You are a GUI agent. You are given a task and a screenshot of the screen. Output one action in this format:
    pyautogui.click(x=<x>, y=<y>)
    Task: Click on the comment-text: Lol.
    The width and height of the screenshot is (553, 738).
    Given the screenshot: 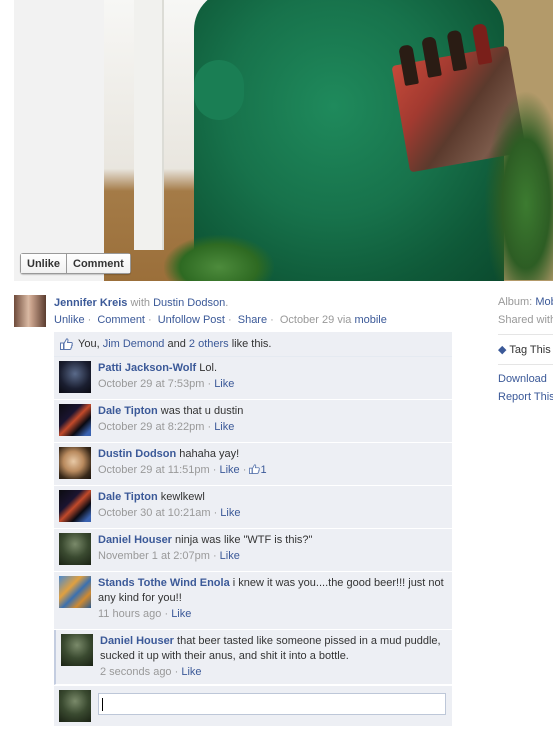 What is the action you would take?
    pyautogui.click(x=208, y=368)
    